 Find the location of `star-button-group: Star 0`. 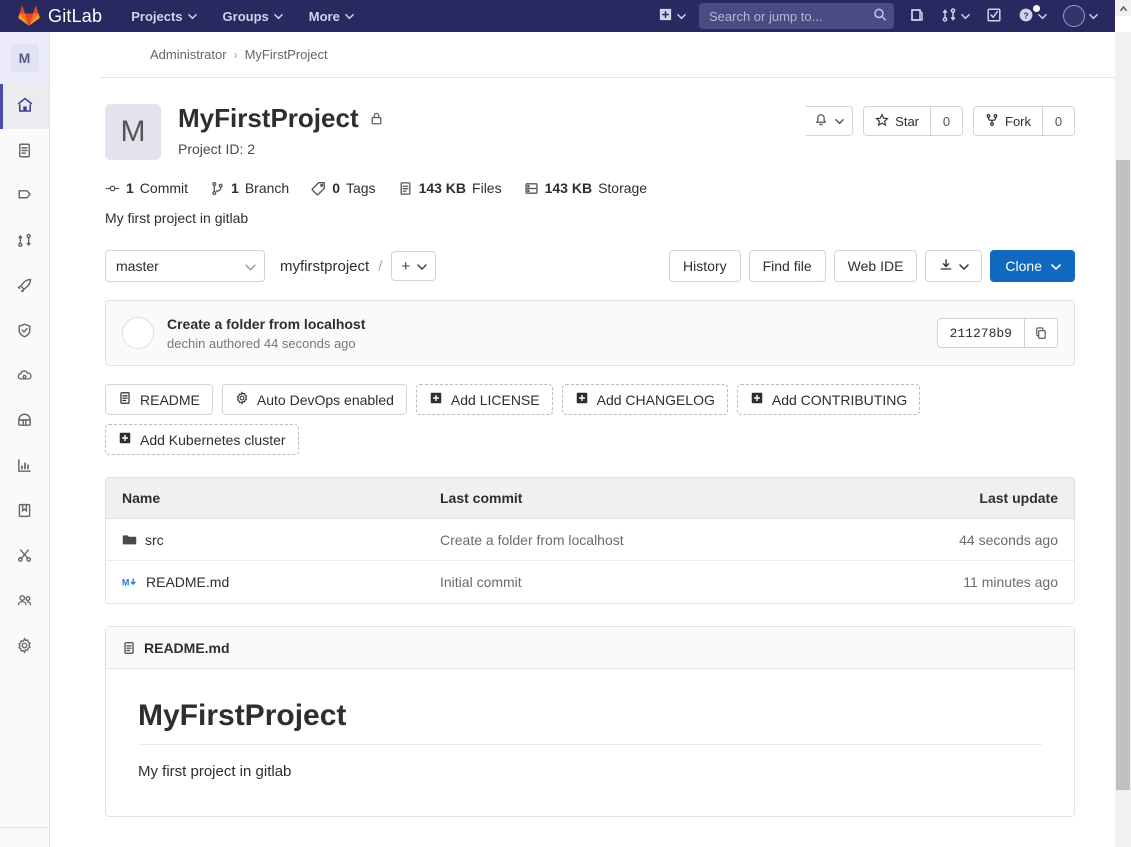

star-button-group: Star 0 is located at coordinates (913, 121).